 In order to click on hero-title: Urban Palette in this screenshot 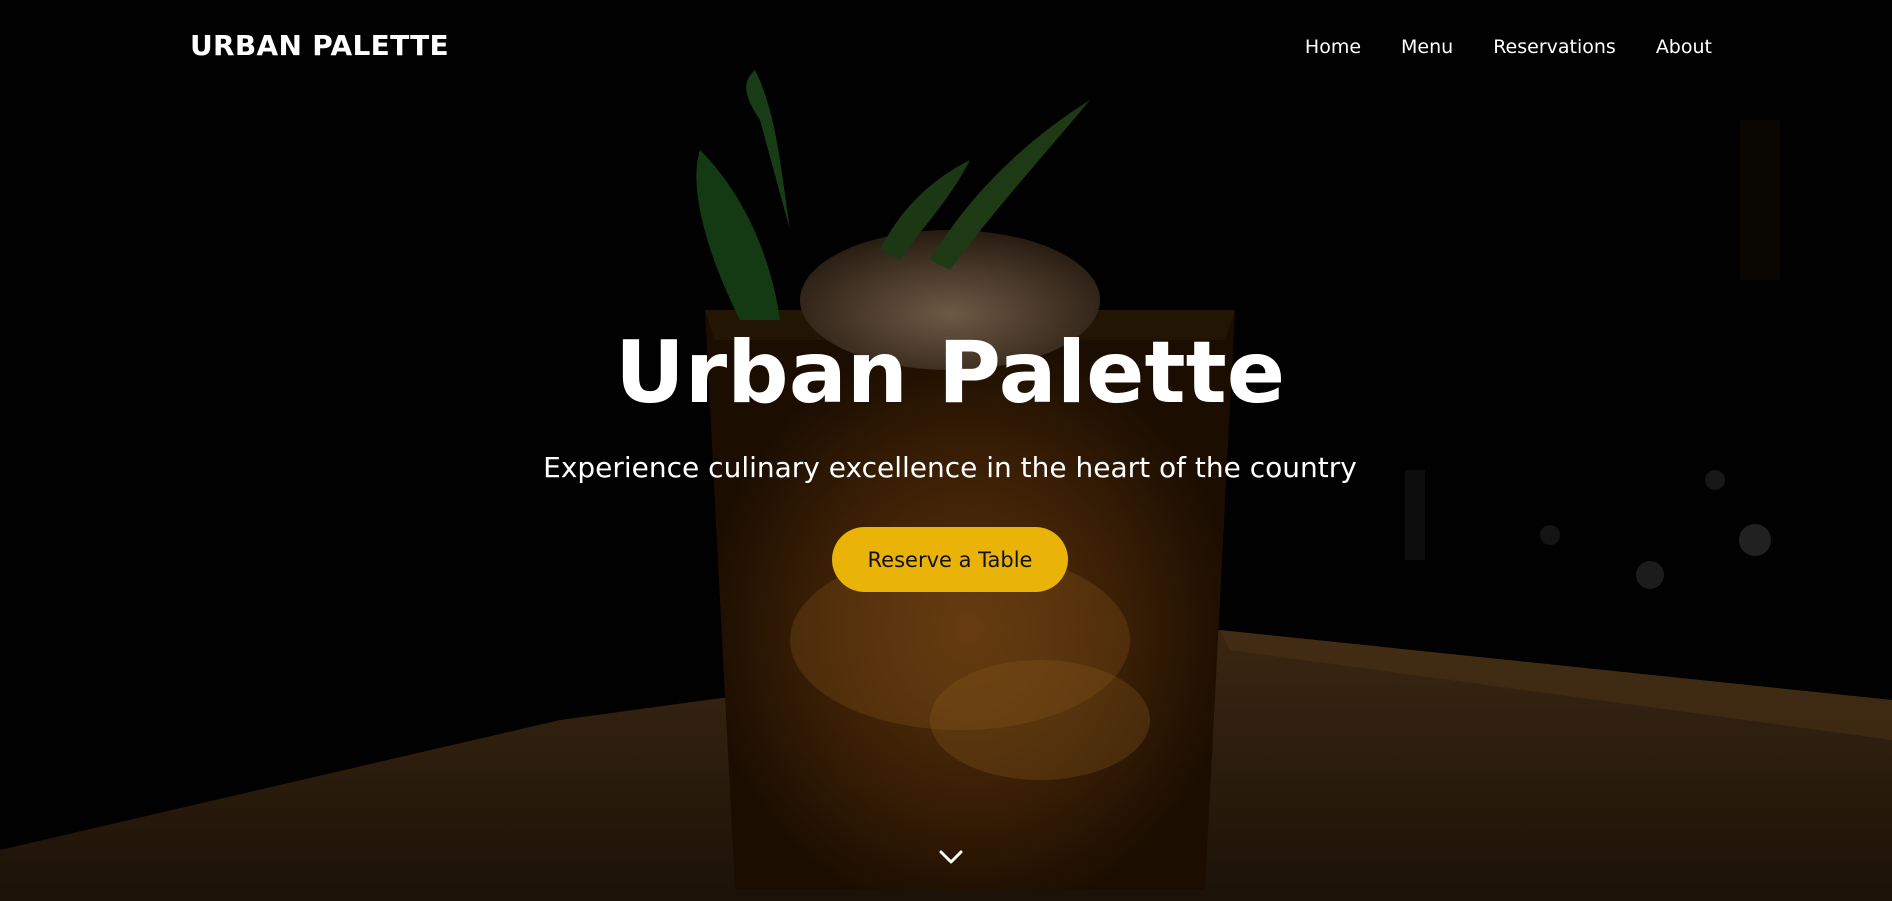, I will do `click(950, 373)`.